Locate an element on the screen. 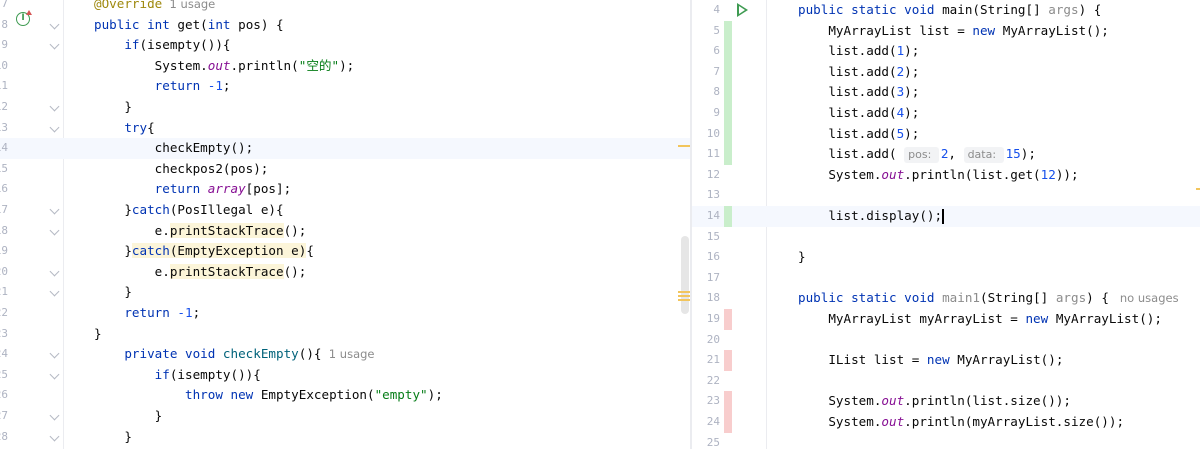  code-line: 24 private void checkEmpty(){ 1 usage is located at coordinates (345, 354).